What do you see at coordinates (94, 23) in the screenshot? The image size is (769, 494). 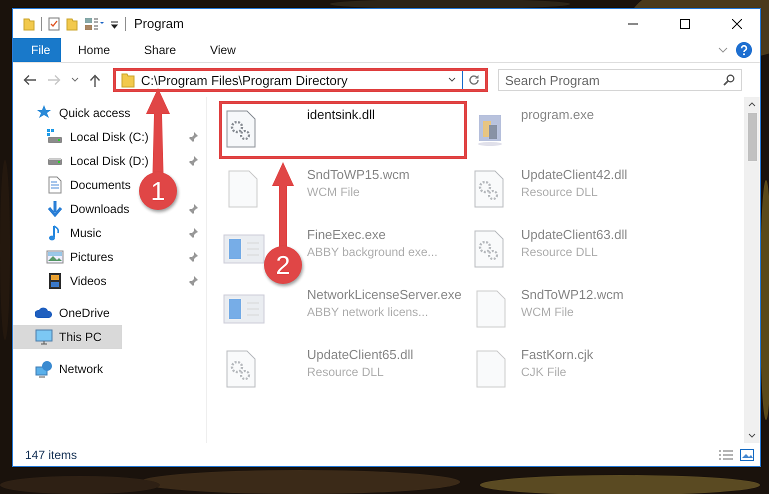 I see `layout-icon` at bounding box center [94, 23].